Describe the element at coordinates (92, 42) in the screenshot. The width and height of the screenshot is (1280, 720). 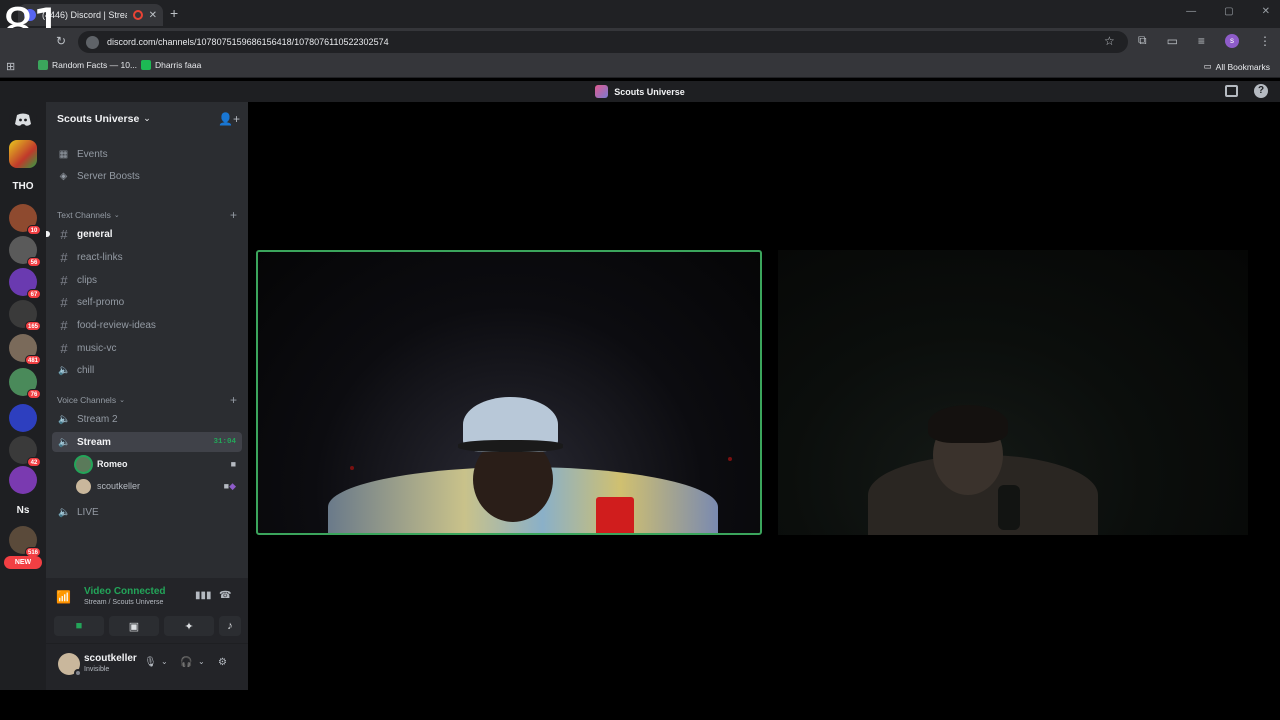
I see `site-info-icon` at that location.